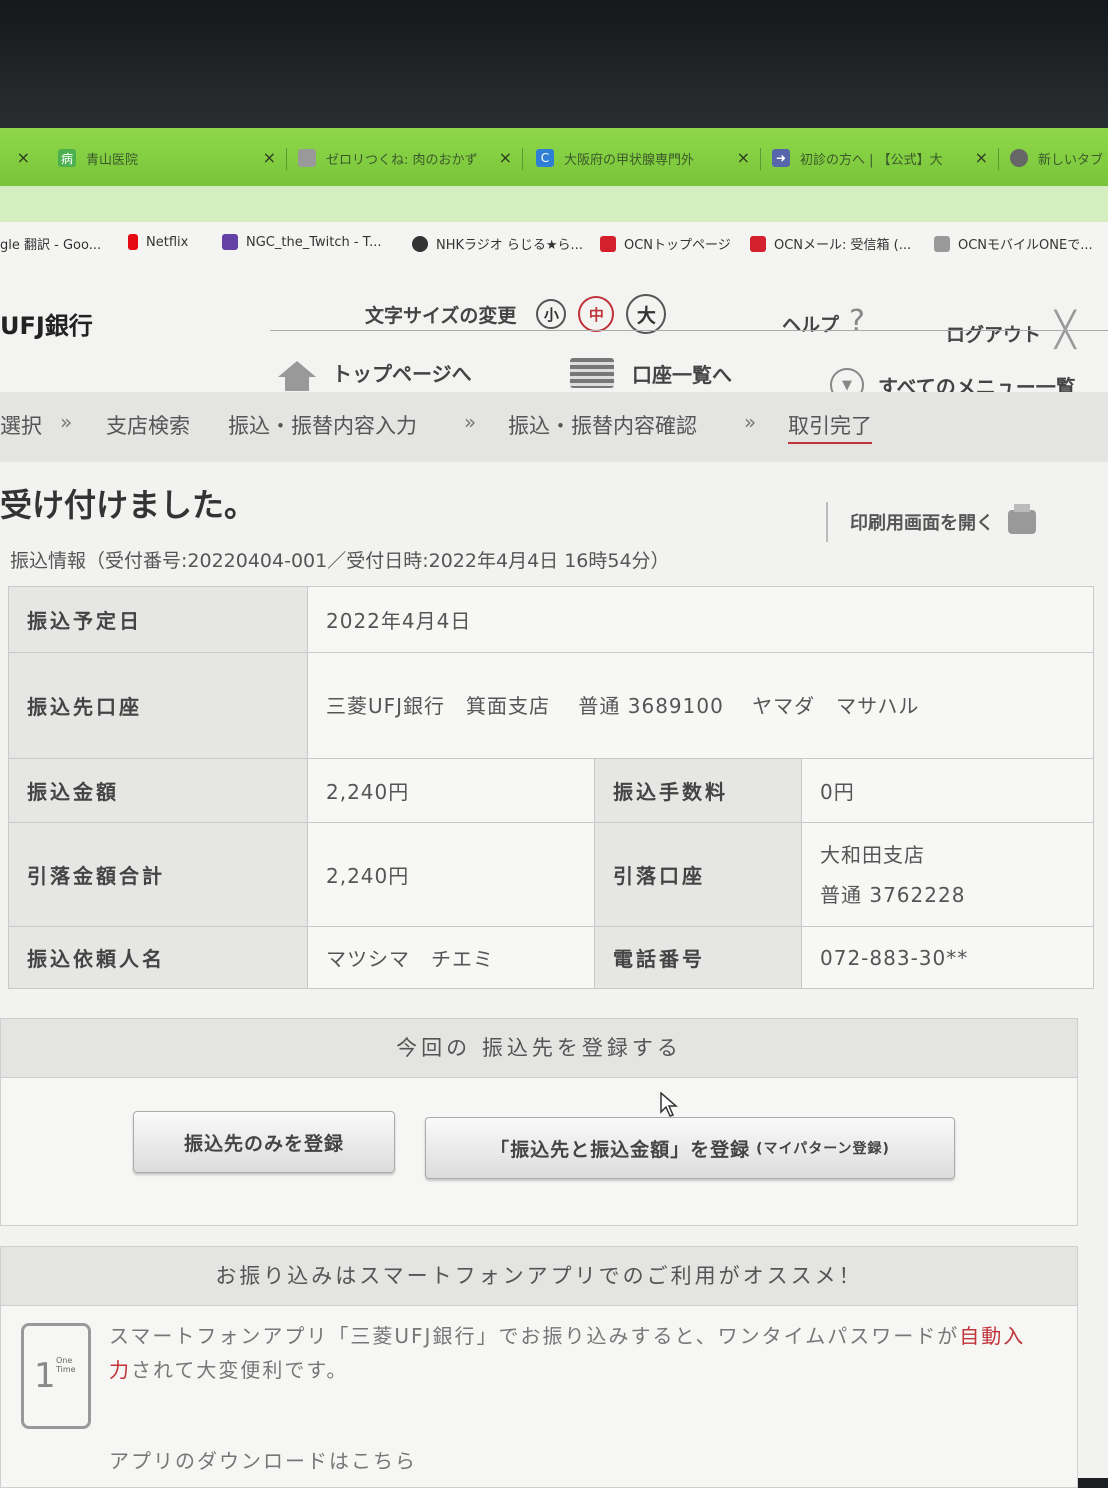  What do you see at coordinates (158, 790) in the screenshot?
I see `label-transfer-amount: 振込金額` at bounding box center [158, 790].